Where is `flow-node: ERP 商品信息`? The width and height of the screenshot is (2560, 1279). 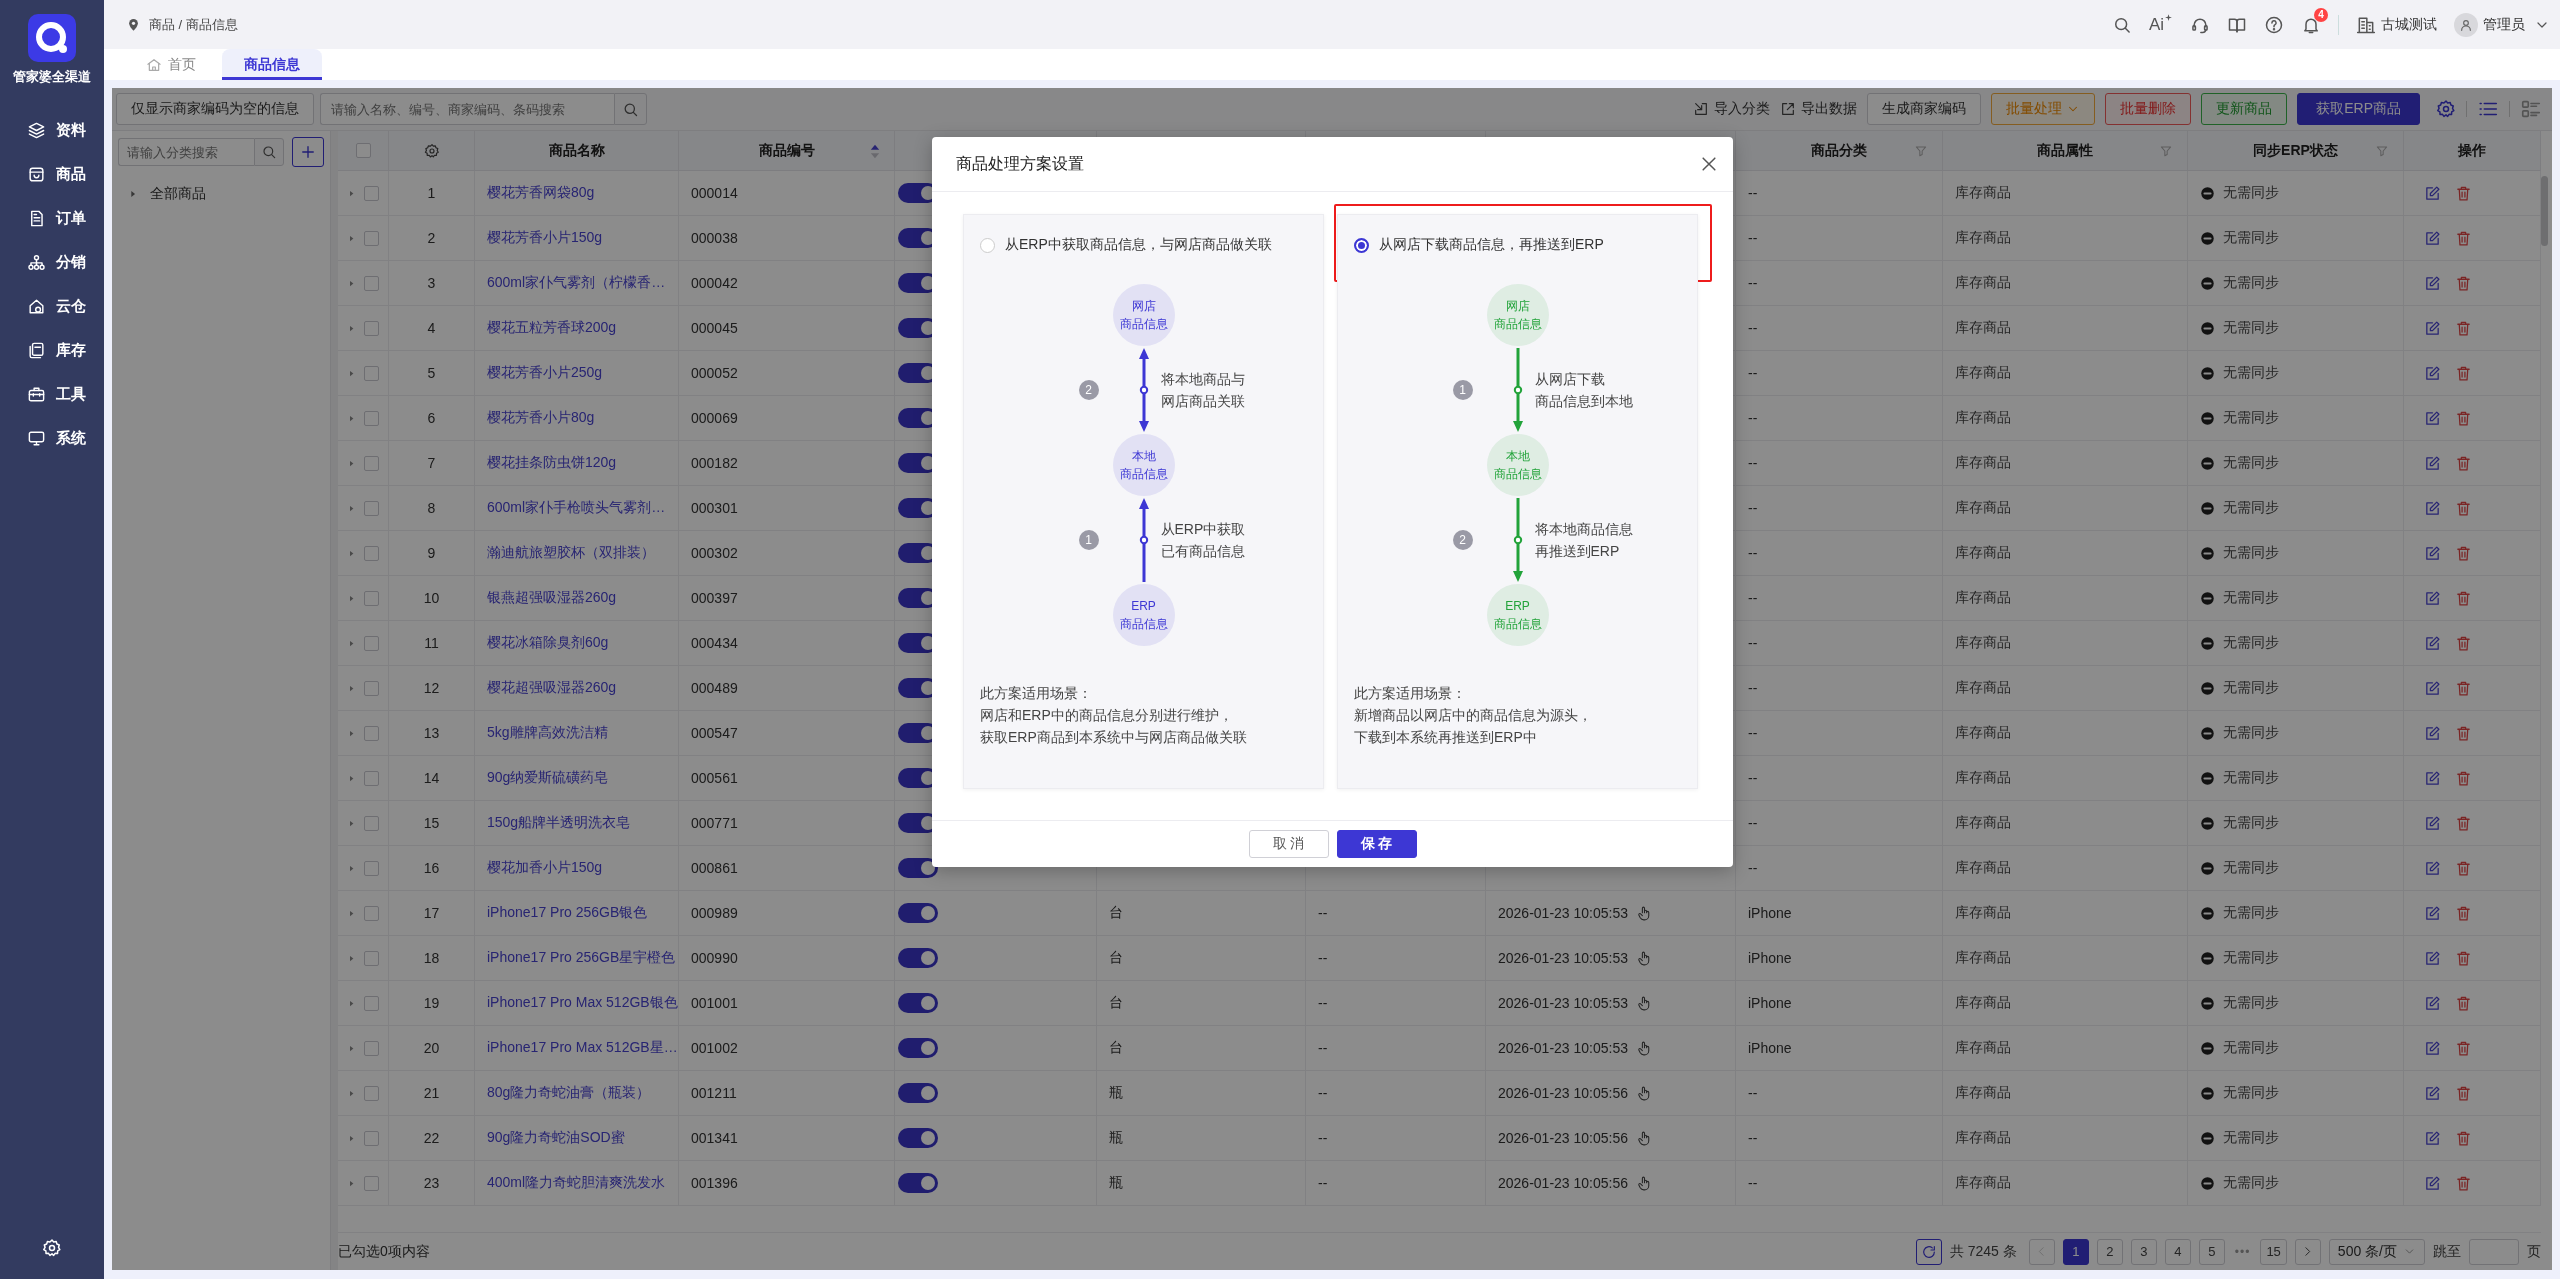
flow-node: ERP 商品信息 is located at coordinates (1143, 615).